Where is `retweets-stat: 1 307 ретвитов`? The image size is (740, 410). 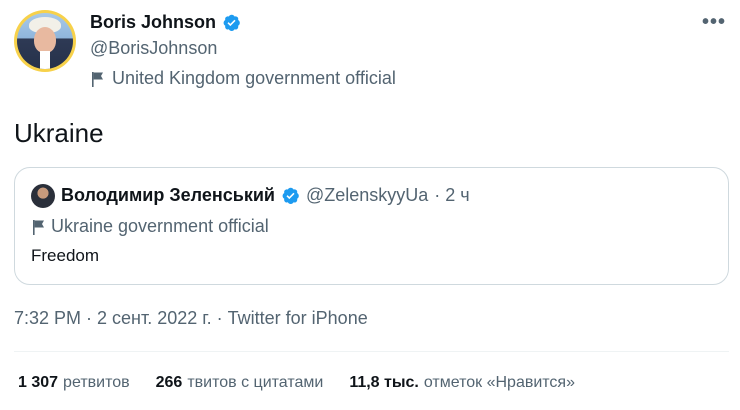 retweets-stat: 1 307 ретвитов is located at coordinates (74, 383).